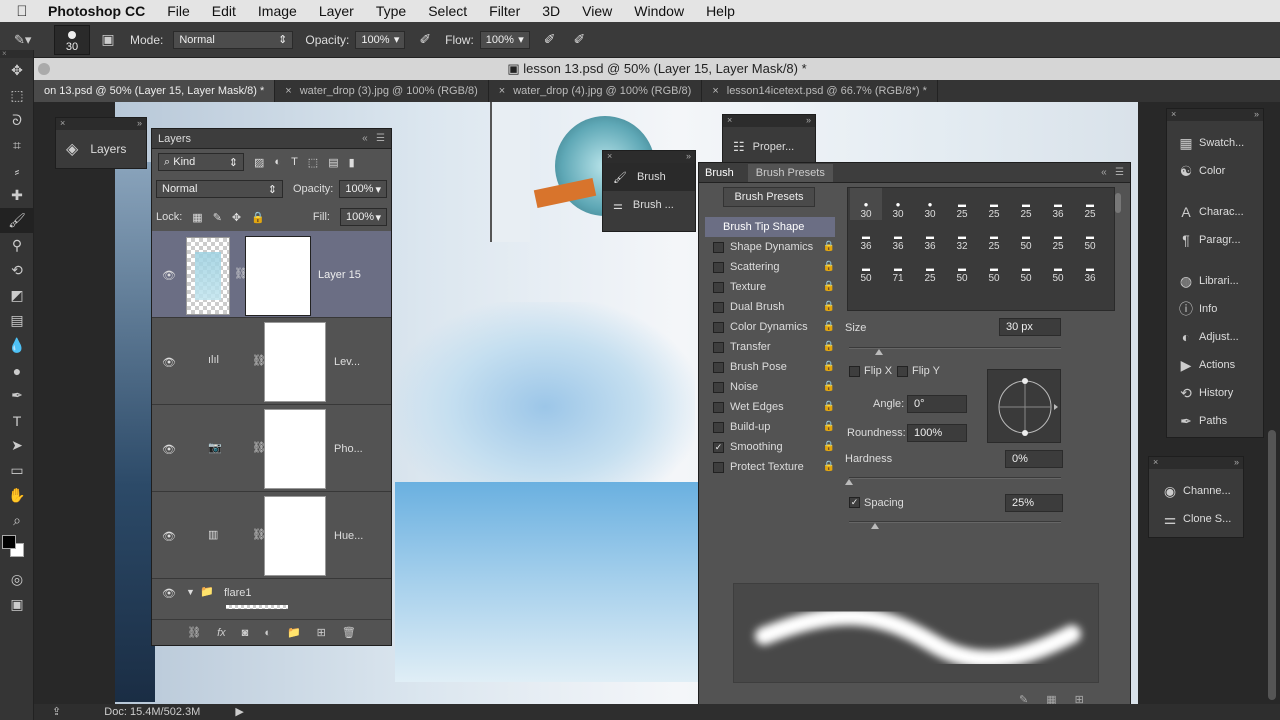  What do you see at coordinates (649, 177) in the screenshot?
I see `brush-mini-button: 🖌 Brush` at bounding box center [649, 177].